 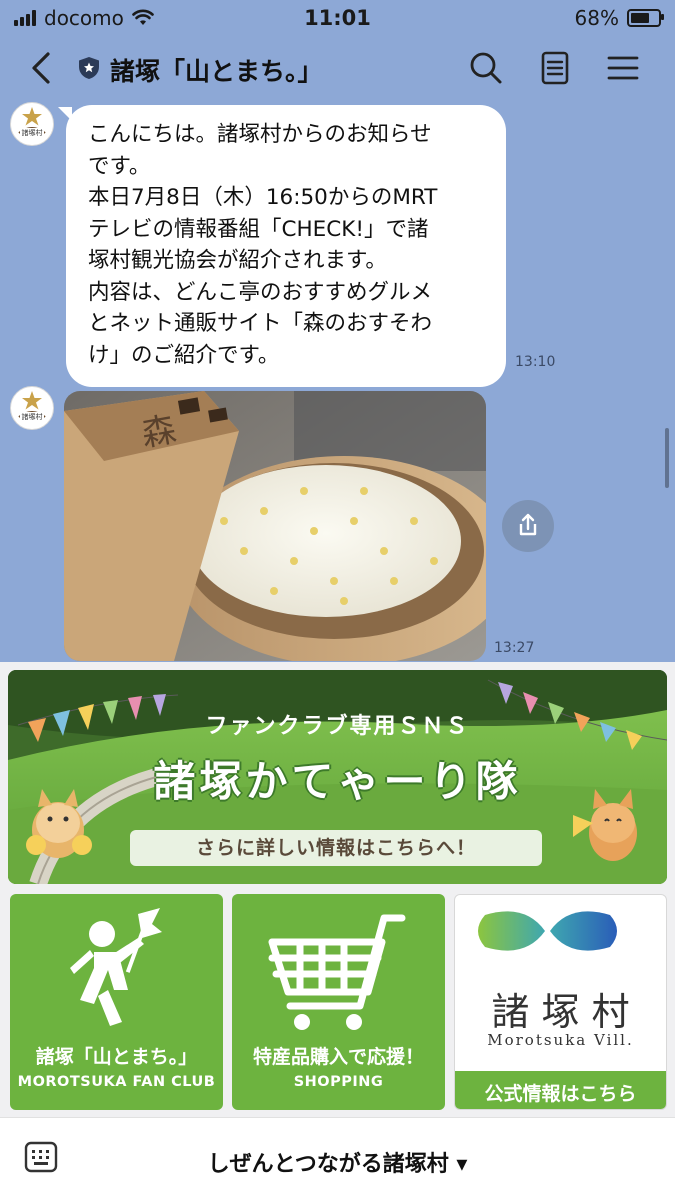 I want to click on message-line: 本日7月8日（木）16:50からのMRT, so click(x=263, y=197).